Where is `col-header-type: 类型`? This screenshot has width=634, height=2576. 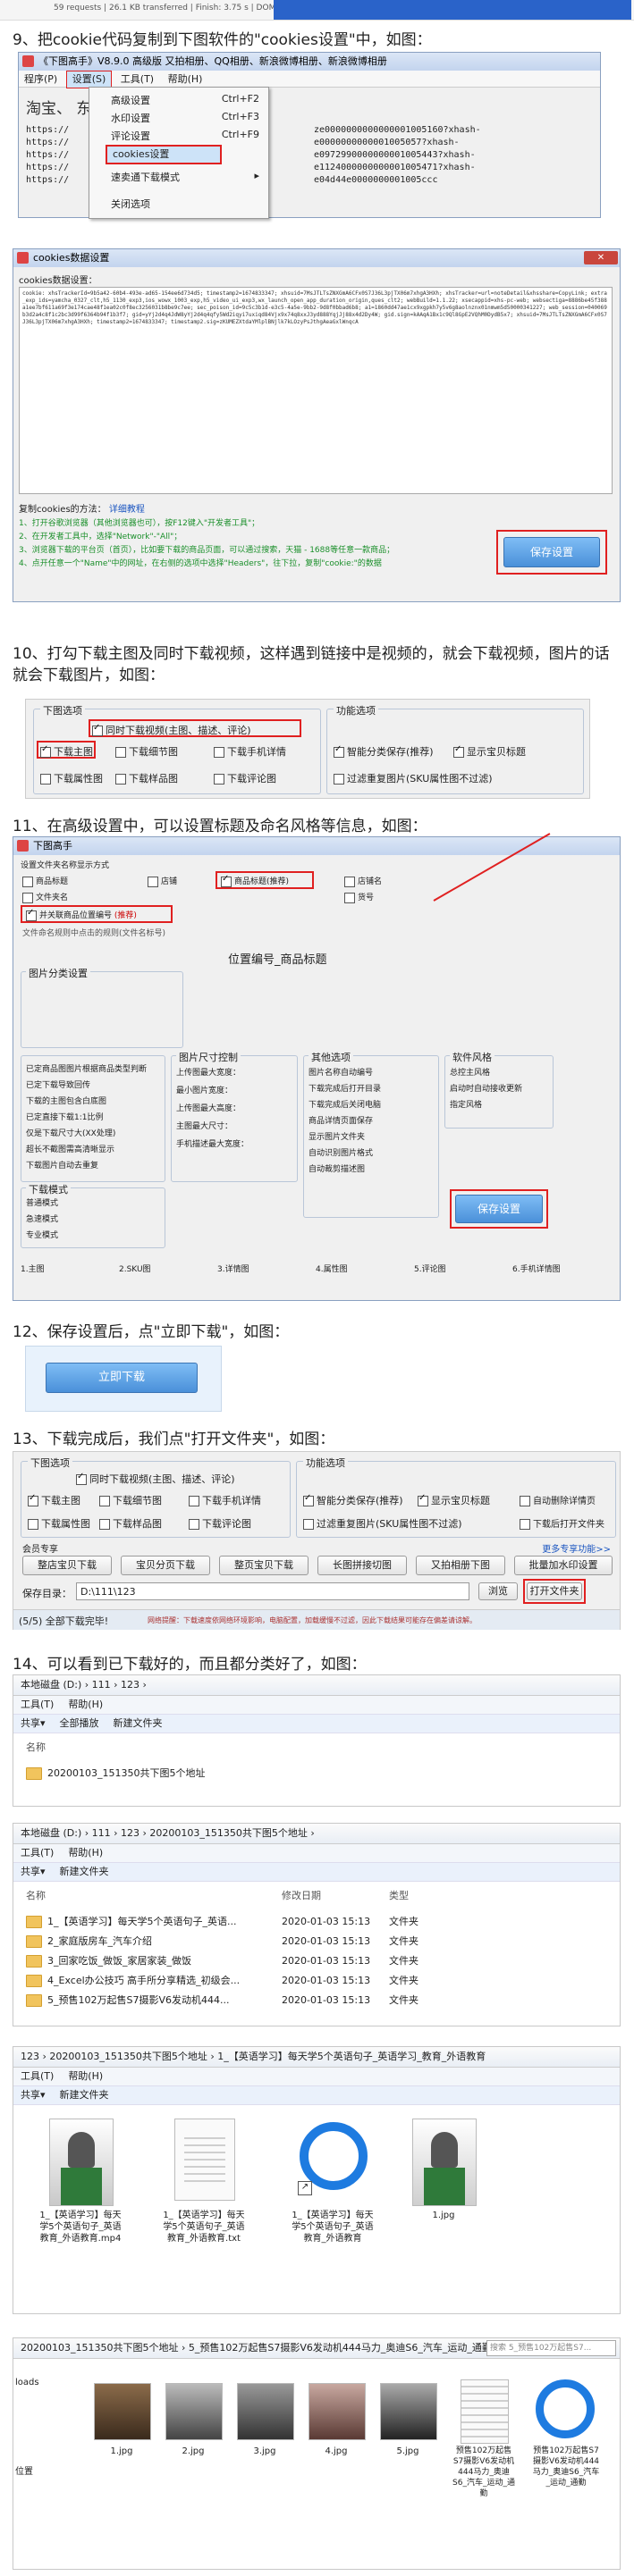
col-header-type: 类型 is located at coordinates (399, 1895).